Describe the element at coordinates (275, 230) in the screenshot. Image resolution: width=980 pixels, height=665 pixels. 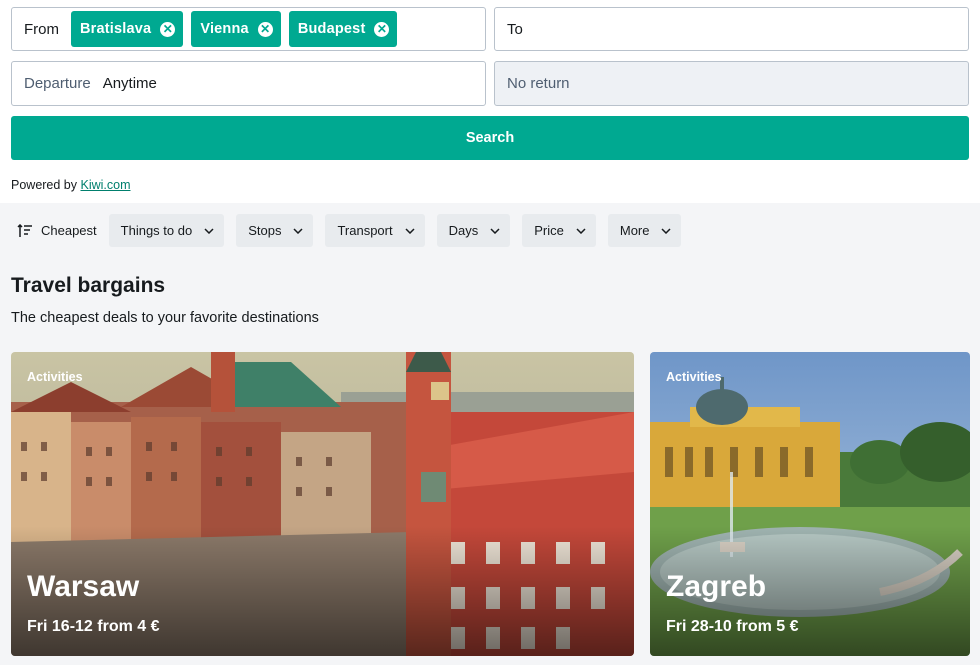
I see `filter-stops: Stops` at that location.